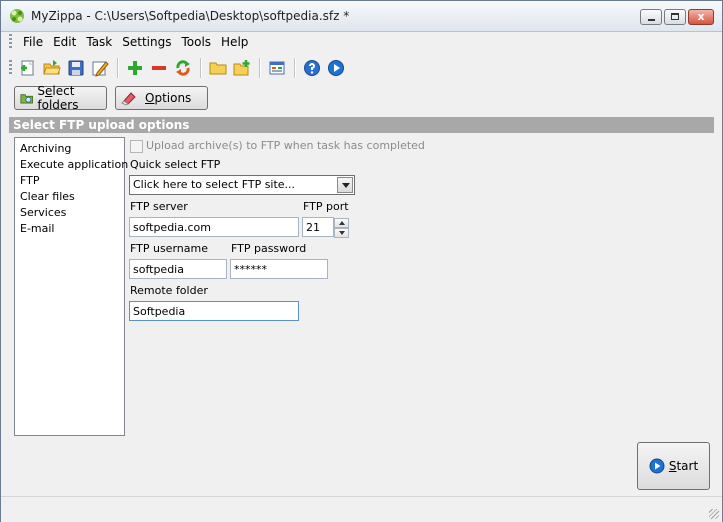 The image size is (723, 522). I want to click on list-item-execute-application: Execute application, so click(71, 165).